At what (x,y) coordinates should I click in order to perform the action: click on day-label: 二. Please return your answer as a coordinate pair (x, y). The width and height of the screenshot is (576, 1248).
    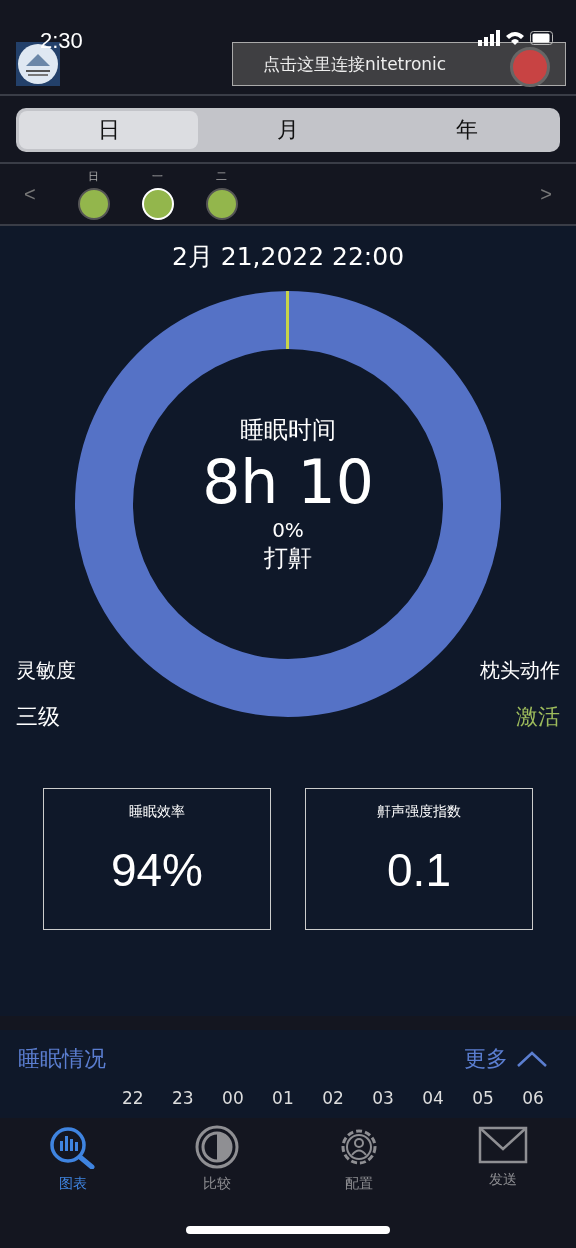
    Looking at the image, I should click on (222, 176).